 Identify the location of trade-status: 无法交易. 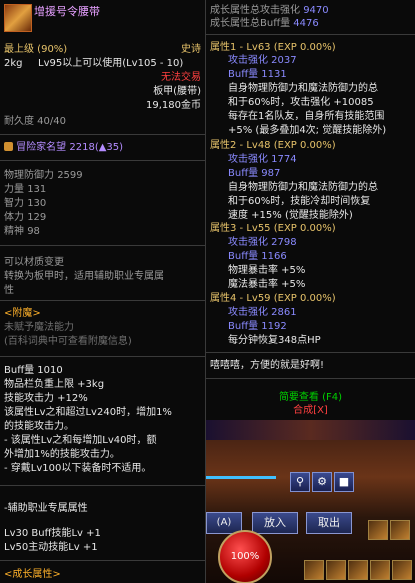
(181, 77).